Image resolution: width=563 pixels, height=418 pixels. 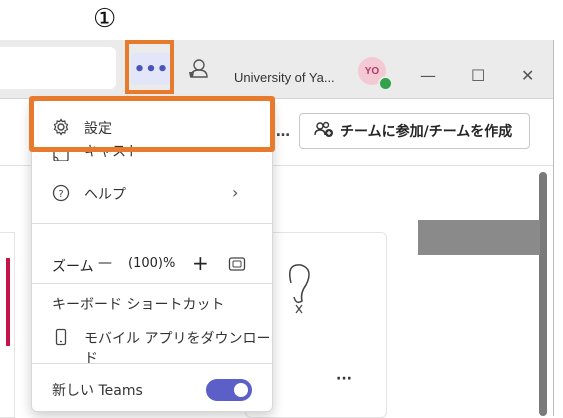 What do you see at coordinates (177, 349) in the screenshot?
I see `menu-item-download-mobile-label: モバイル アプリをダウンロード` at bounding box center [177, 349].